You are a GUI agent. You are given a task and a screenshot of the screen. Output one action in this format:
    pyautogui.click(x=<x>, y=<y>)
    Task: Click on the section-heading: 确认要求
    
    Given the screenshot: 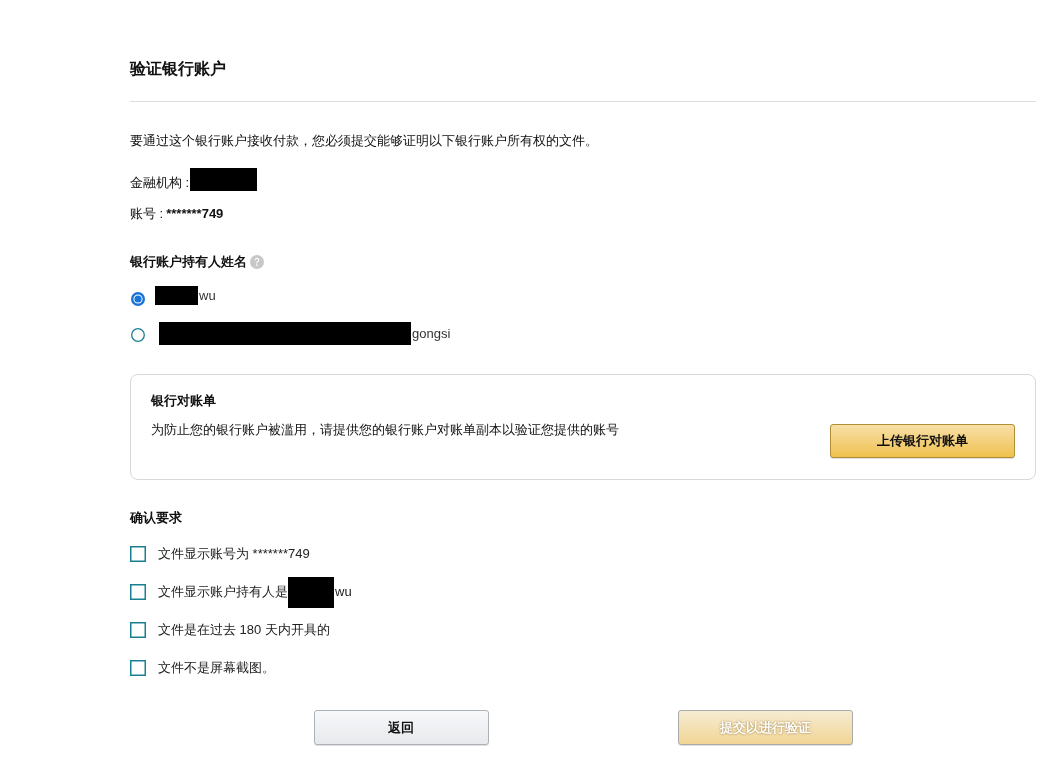 What is the action you would take?
    pyautogui.click(x=156, y=518)
    